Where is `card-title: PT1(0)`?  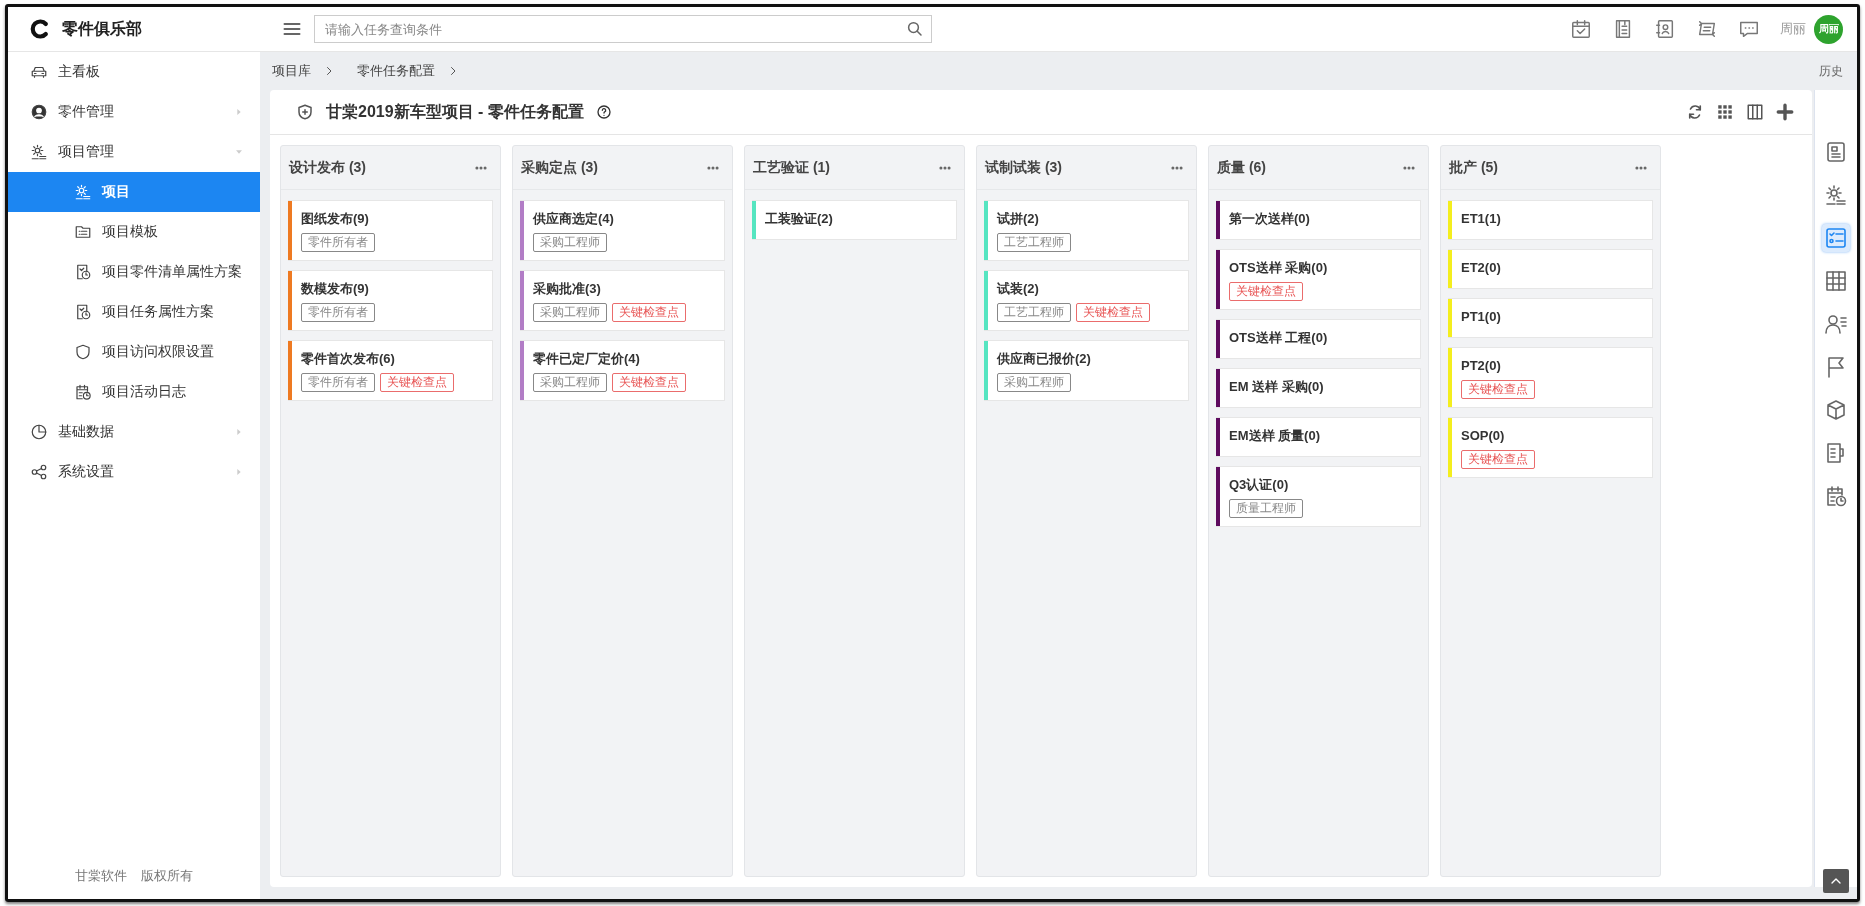
card-title: PT1(0) is located at coordinates (1481, 317).